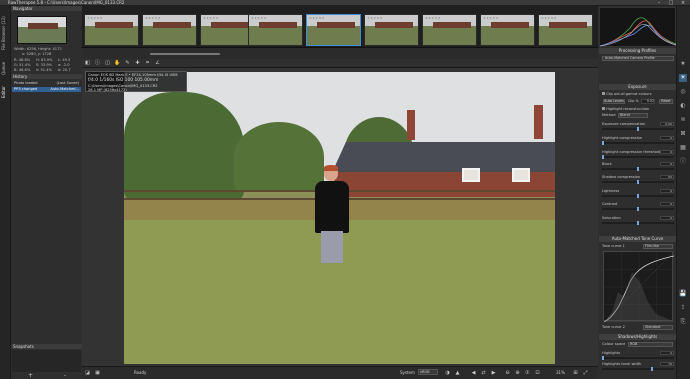 Image resolution: width=690 pixels, height=379 pixels. Describe the element at coordinates (683, 134) in the screenshot. I see `transform-tab-icon: ⊠` at that location.